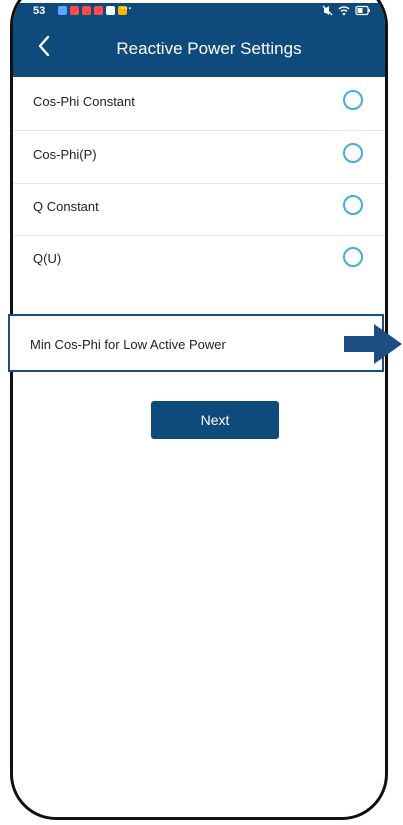 The image size is (403, 825). Describe the element at coordinates (47, 258) in the screenshot. I see `option-label: Q(U)` at that location.